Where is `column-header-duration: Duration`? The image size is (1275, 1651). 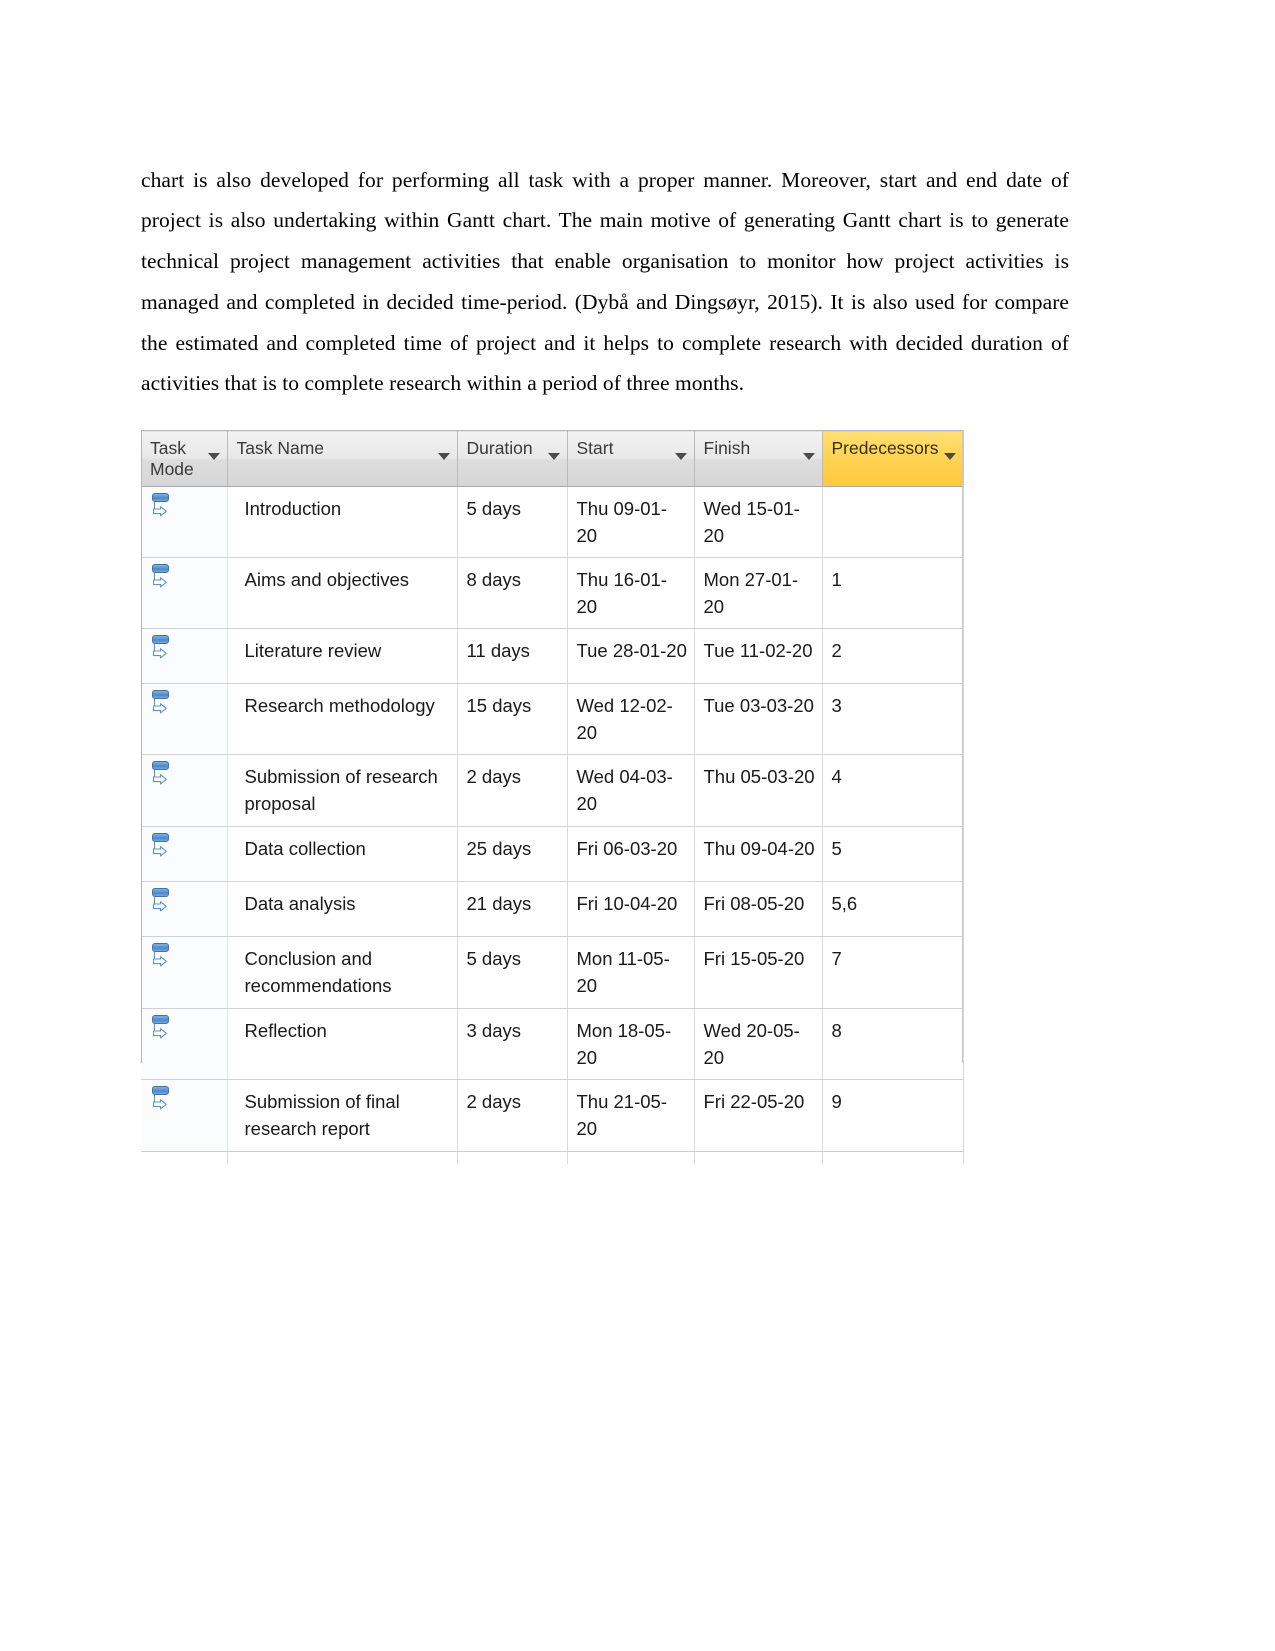 column-header-duration: Duration is located at coordinates (512, 458).